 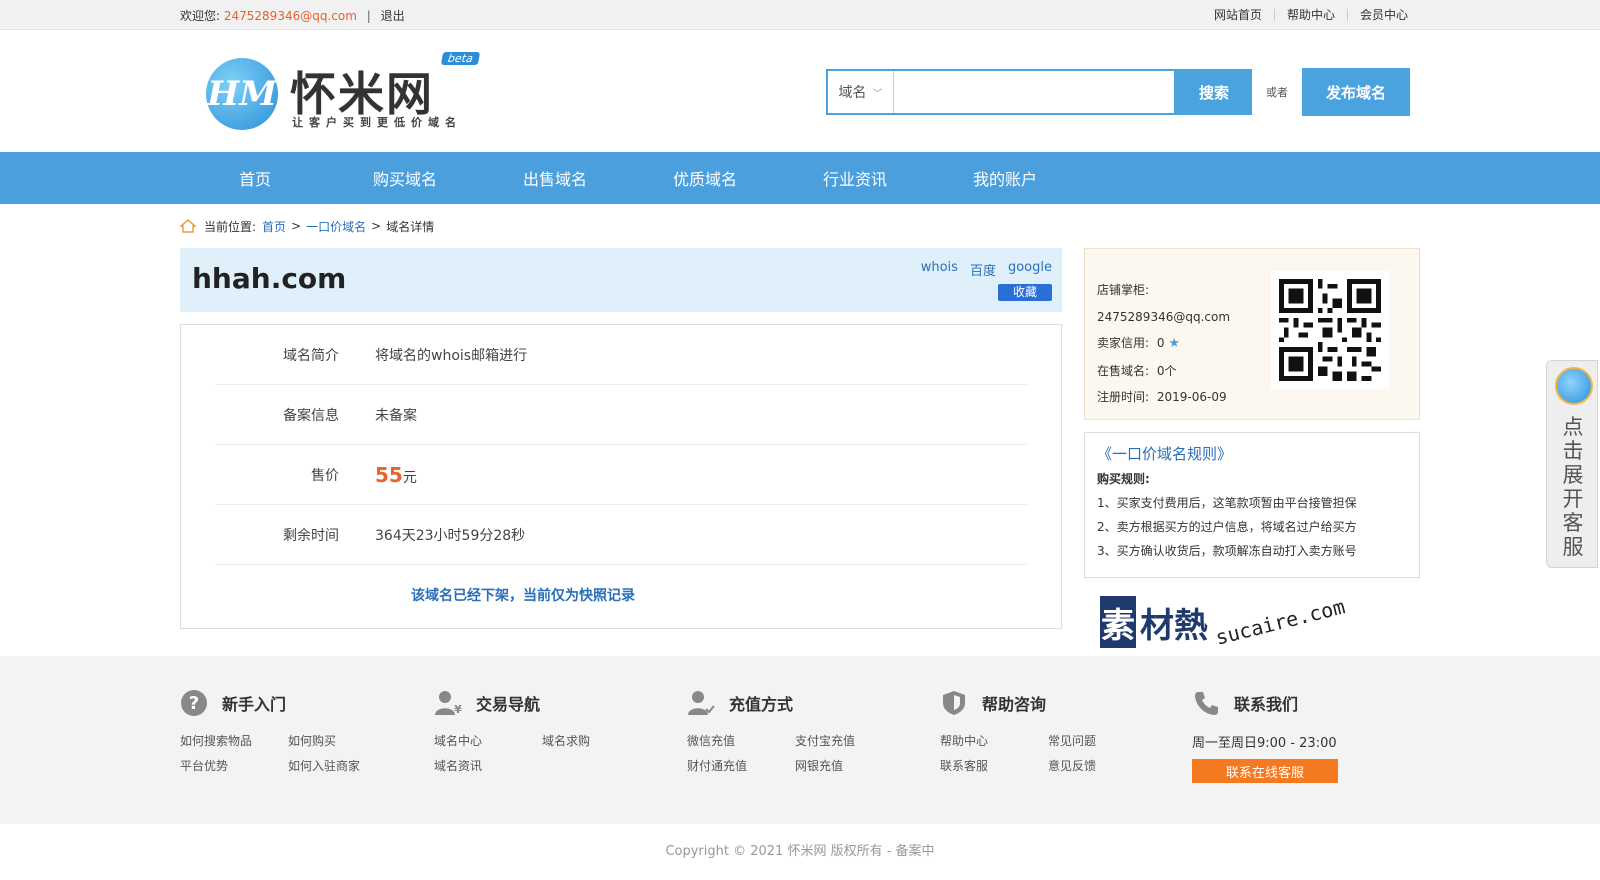 What do you see at coordinates (983, 271) in the screenshot?
I see `baidu-link: 百度` at bounding box center [983, 271].